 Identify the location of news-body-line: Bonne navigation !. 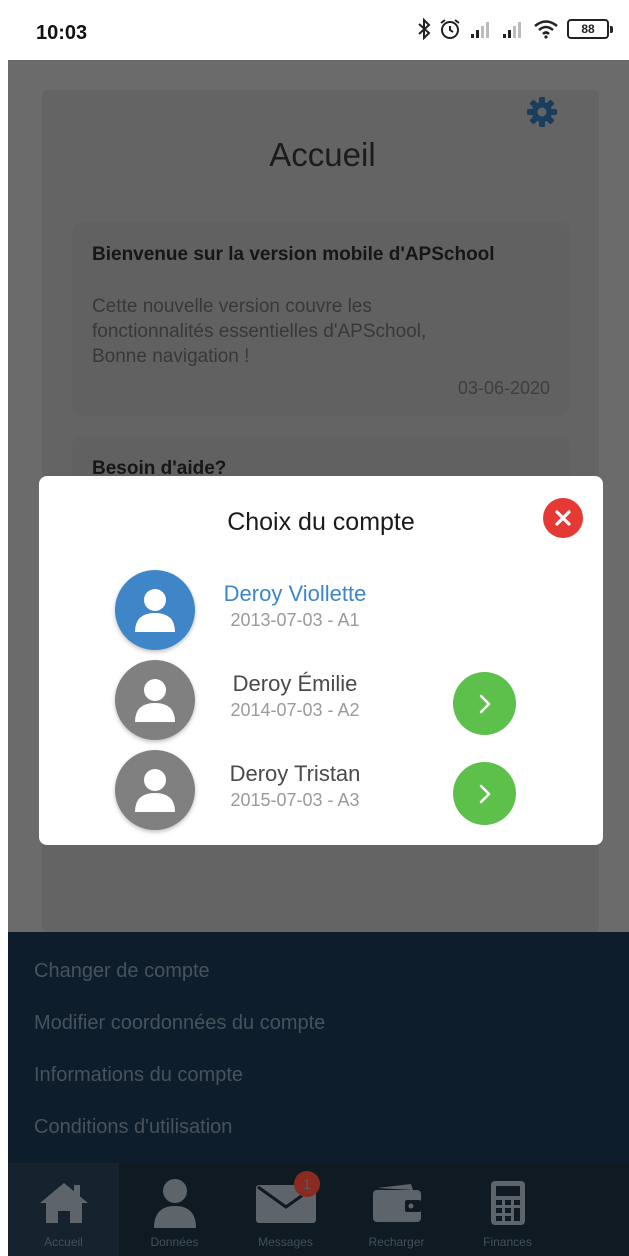
(171, 356).